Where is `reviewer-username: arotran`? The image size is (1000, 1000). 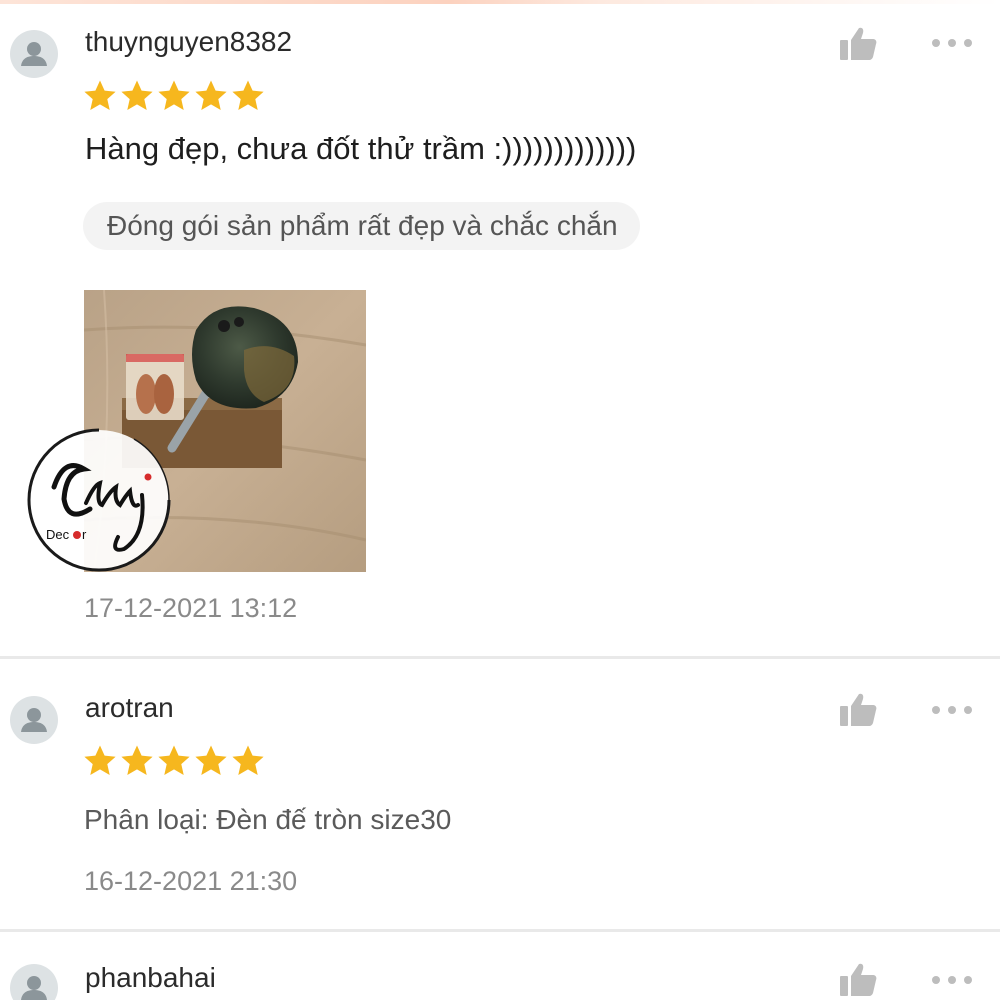
reviewer-username: arotran is located at coordinates (129, 708).